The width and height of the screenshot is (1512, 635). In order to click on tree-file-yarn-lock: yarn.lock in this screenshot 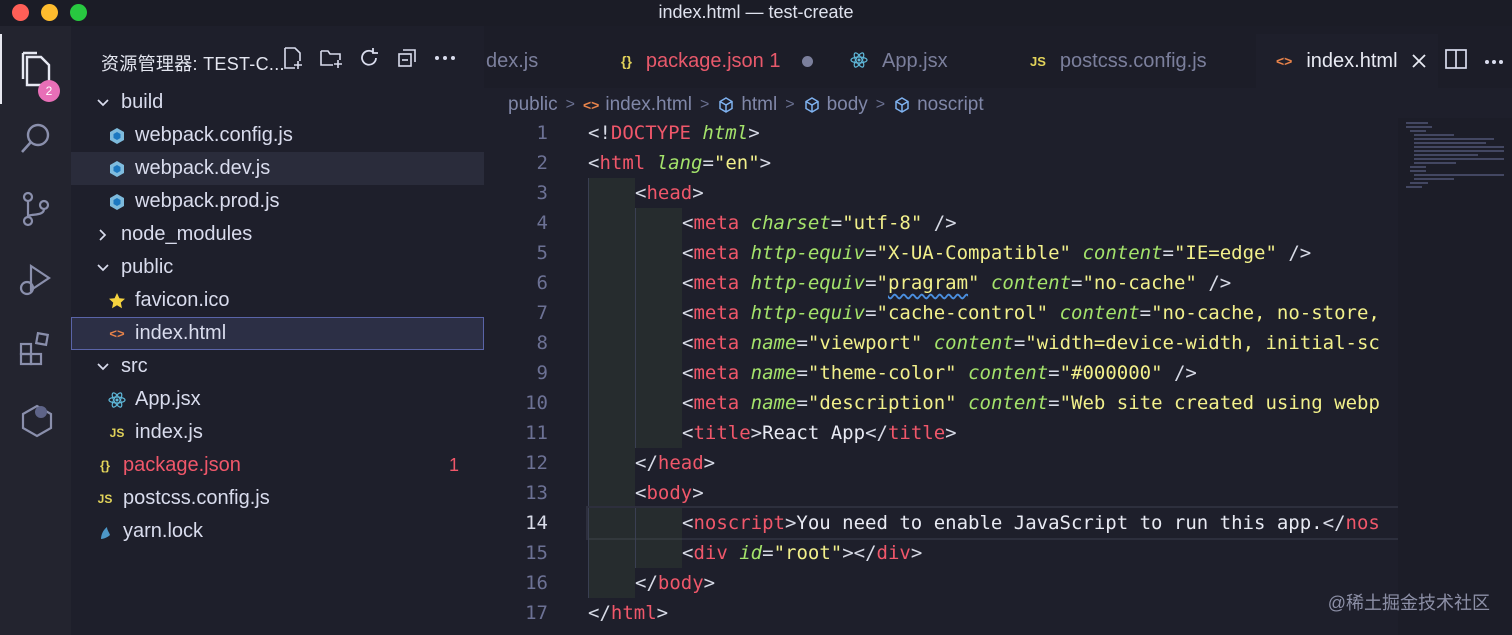, I will do `click(277, 531)`.